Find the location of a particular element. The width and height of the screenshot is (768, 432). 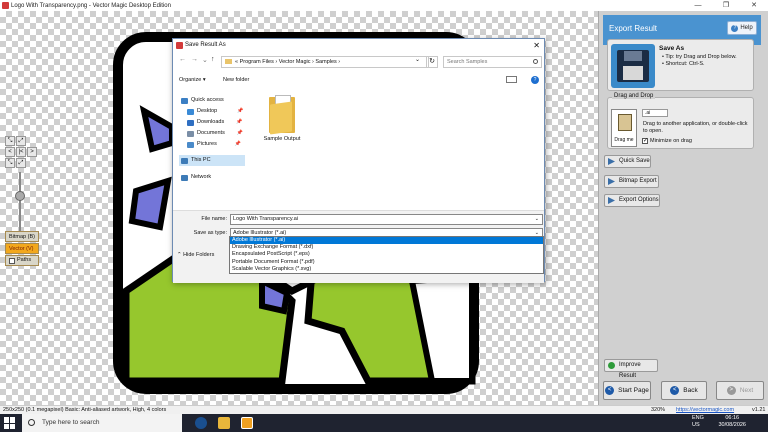

zoom-in-button: ⤢ is located at coordinates (21, 163).